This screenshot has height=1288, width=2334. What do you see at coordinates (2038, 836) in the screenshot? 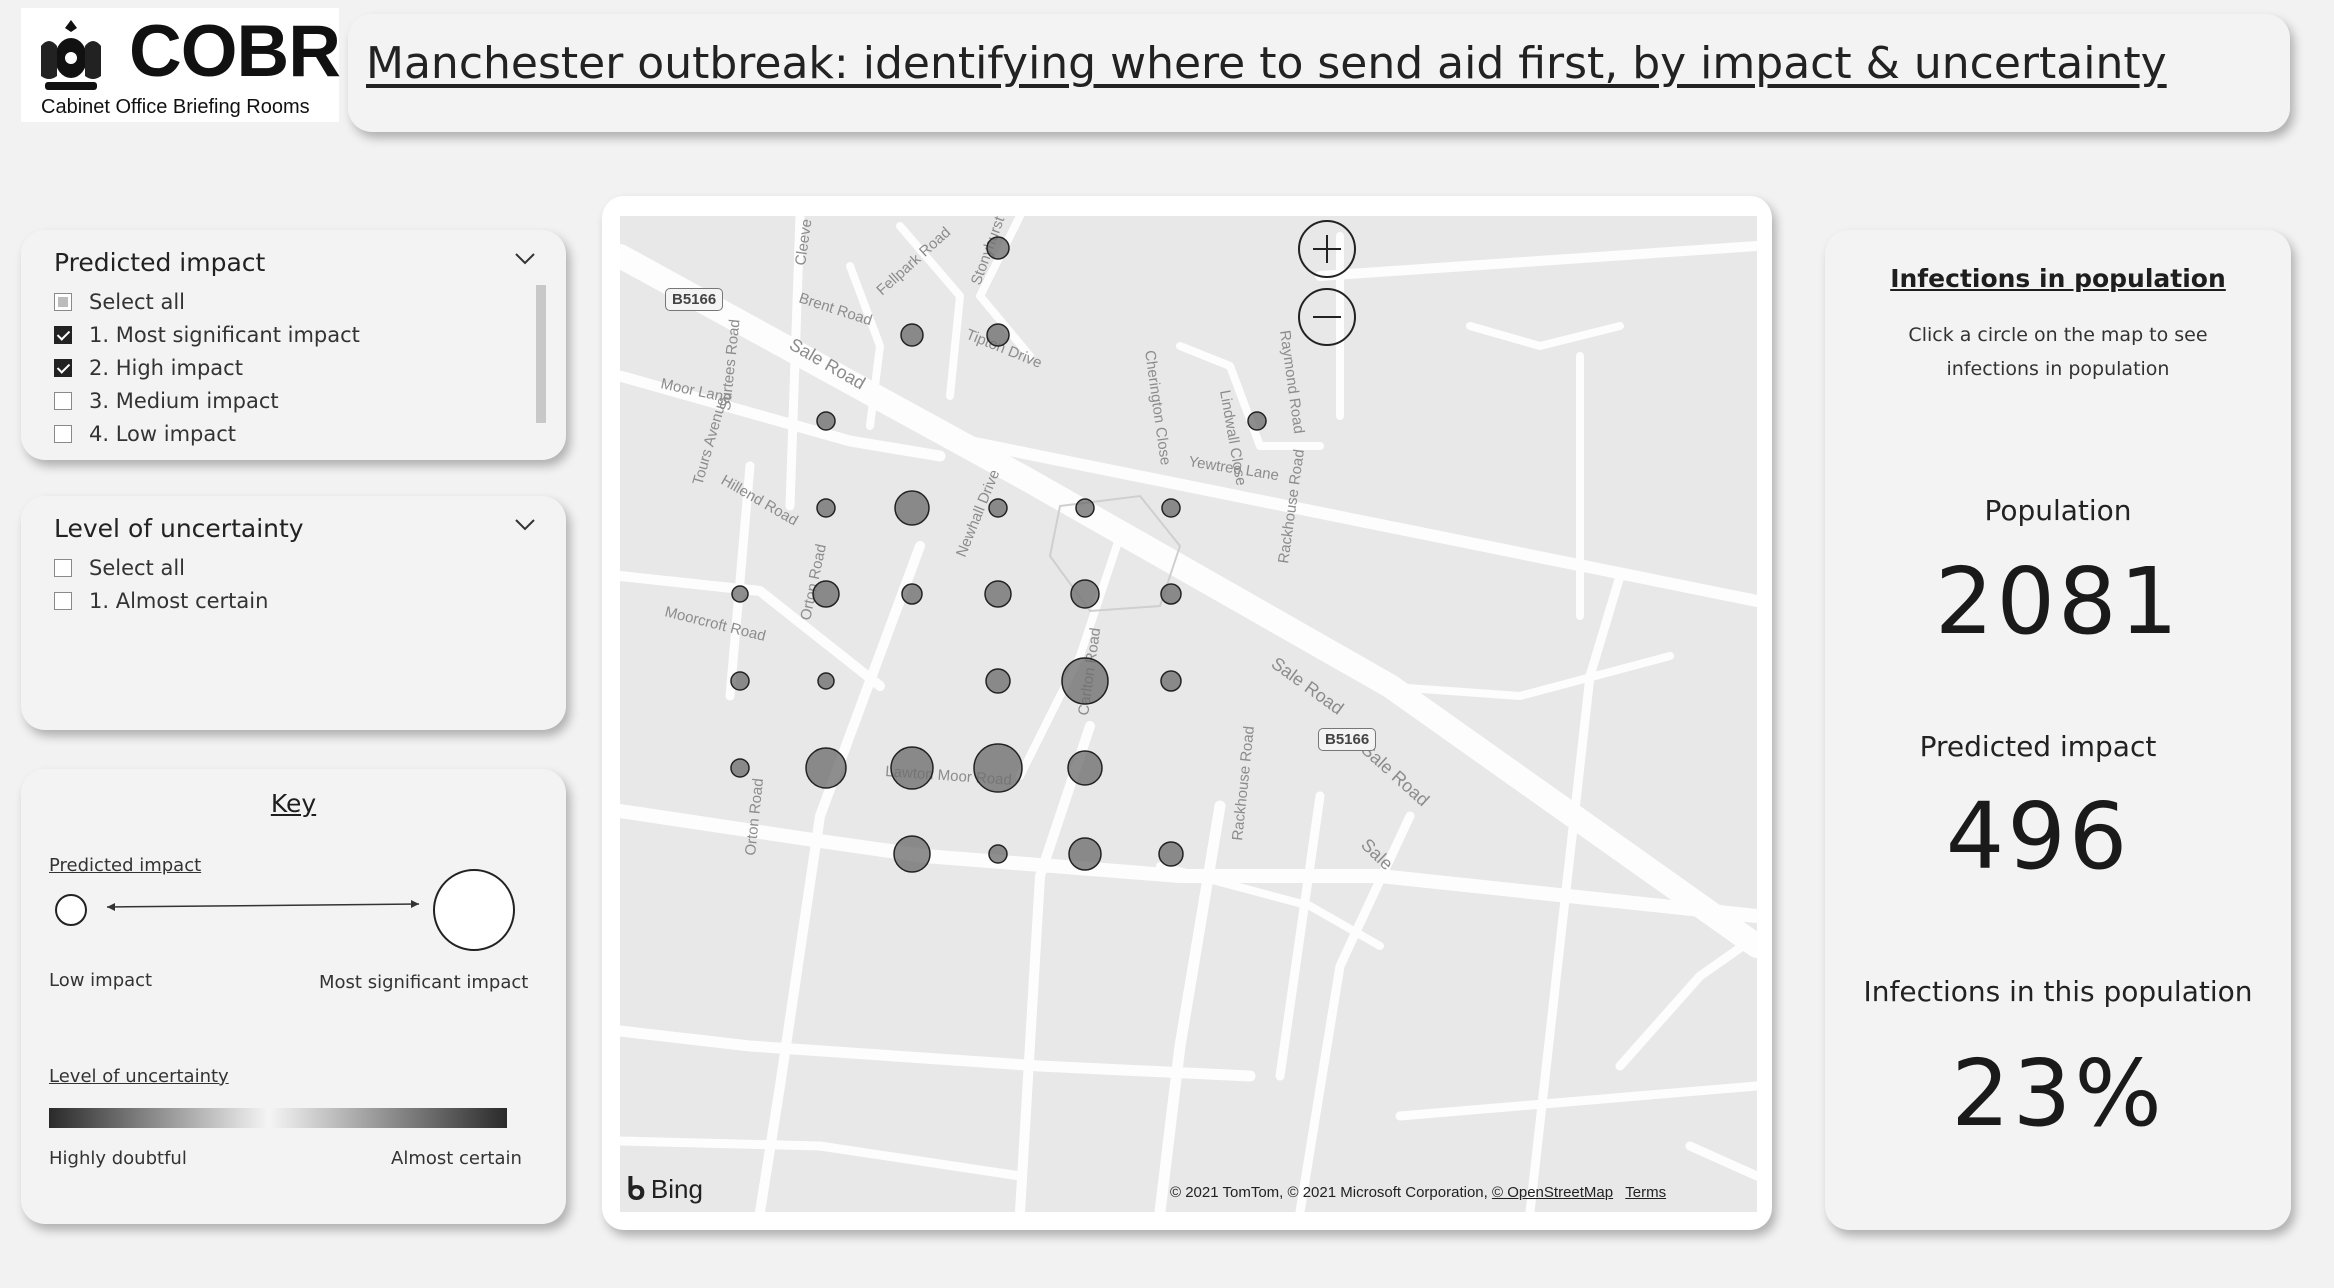
I see `predicted-impact-value: 496` at bounding box center [2038, 836].